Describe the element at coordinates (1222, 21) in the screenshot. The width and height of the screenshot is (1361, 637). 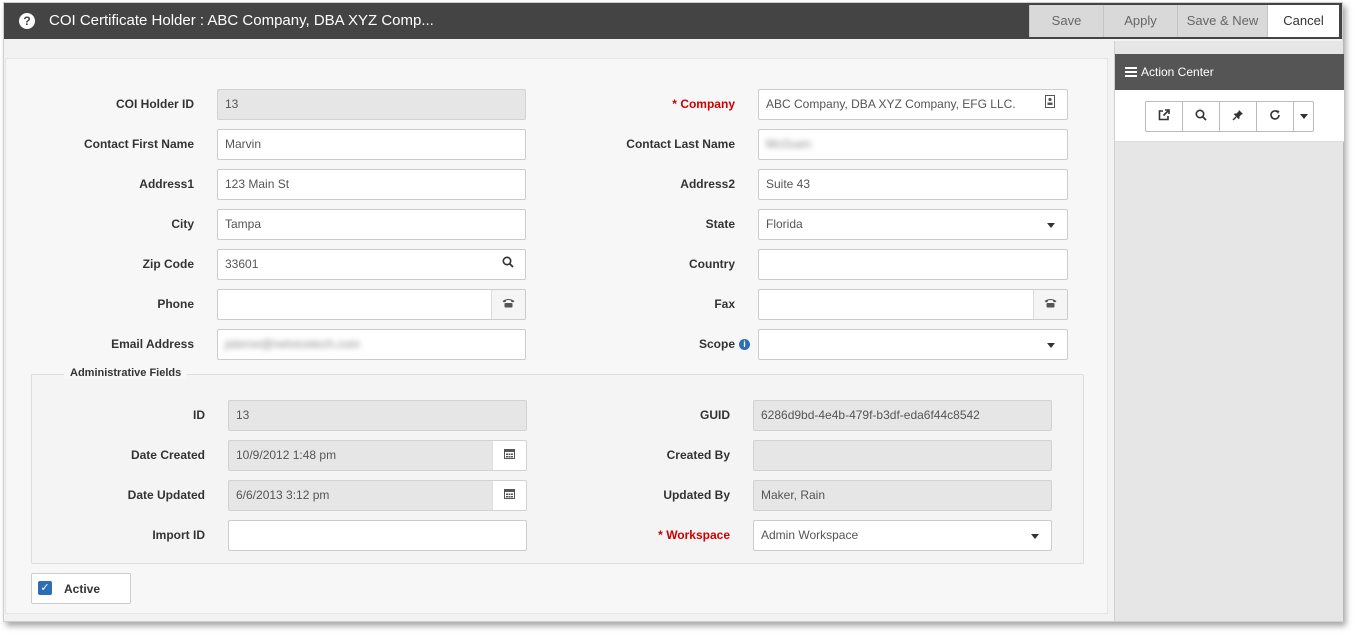
I see `save-and-new-button: Save & New` at that location.